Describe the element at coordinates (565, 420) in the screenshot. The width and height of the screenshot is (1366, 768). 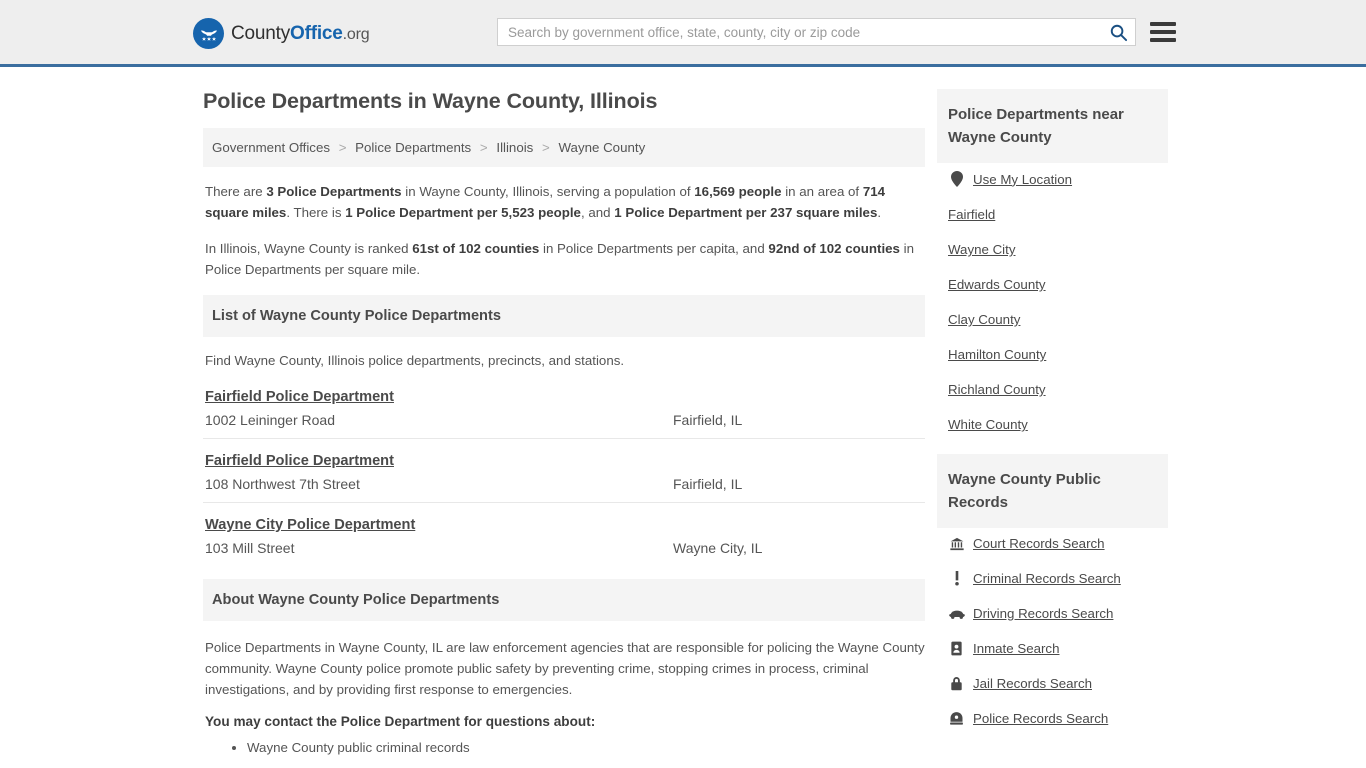
I see `department-detail-line: 1002 Leininger Road Fairfield, IL` at that location.